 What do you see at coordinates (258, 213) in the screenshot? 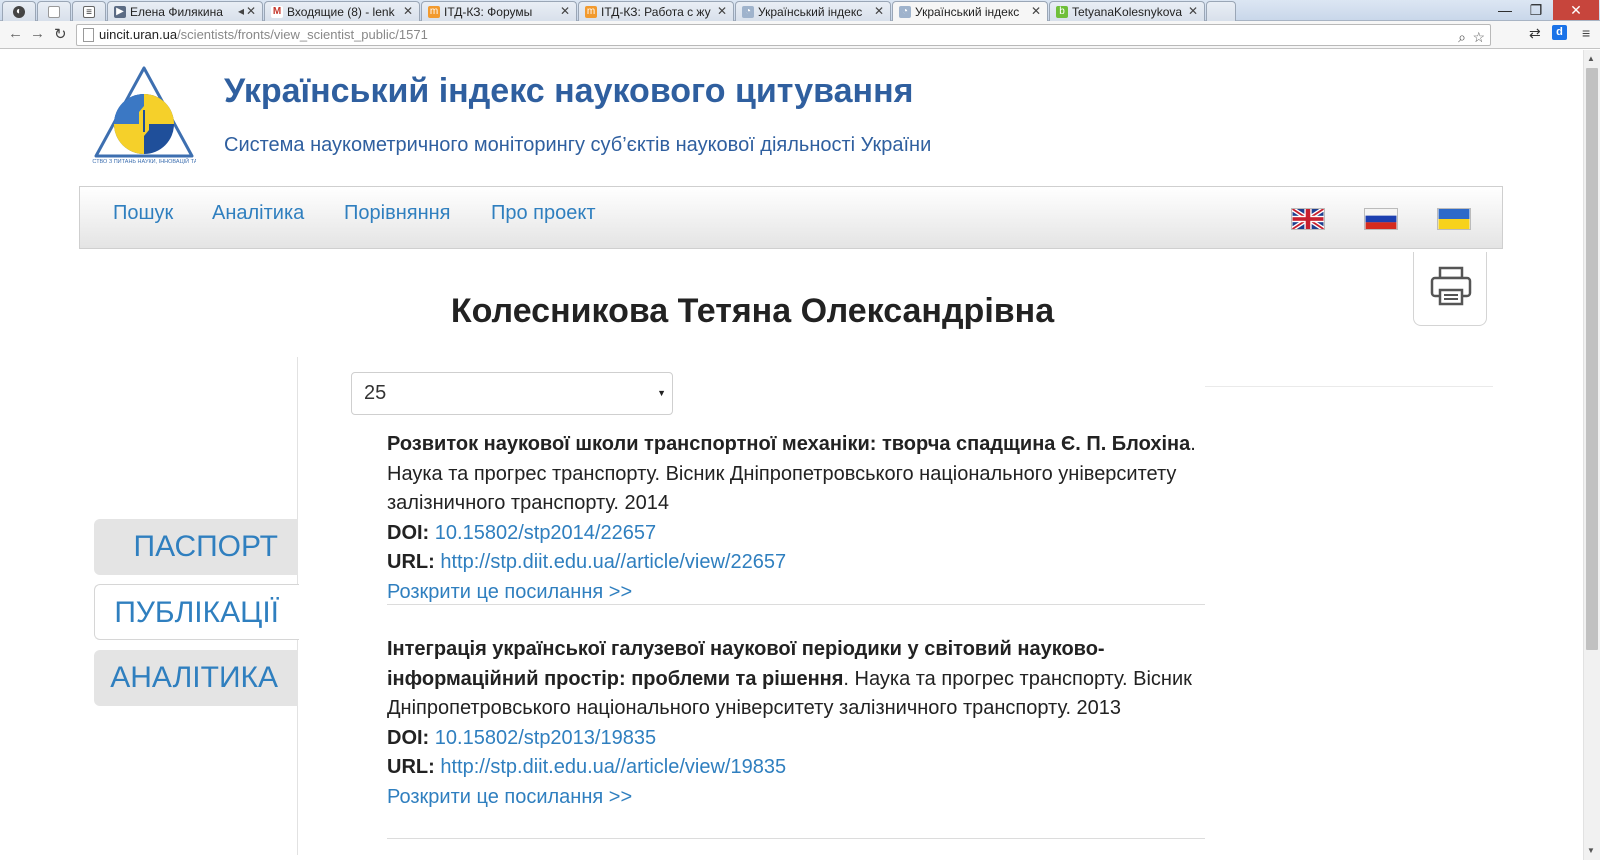
I see `nav-analytics: Аналітика` at bounding box center [258, 213].